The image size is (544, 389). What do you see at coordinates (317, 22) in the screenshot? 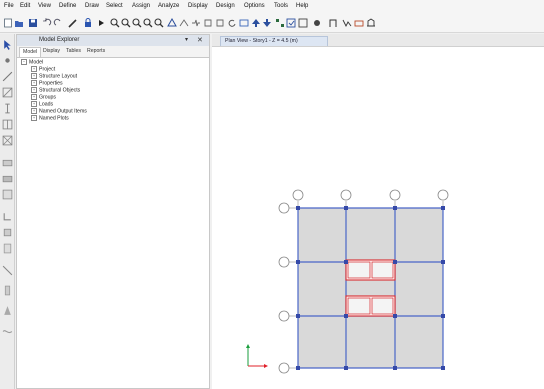
I see `display-forces-icon` at bounding box center [317, 22].